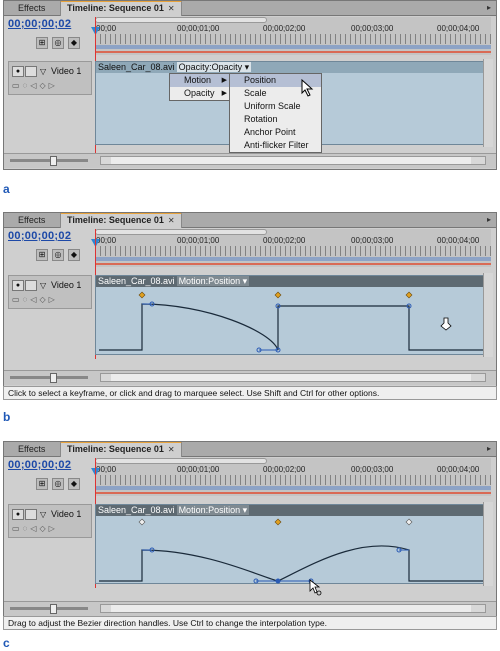 The image size is (500, 651). What do you see at coordinates (293, 327) in the screenshot?
I see `motion-graph-line` at bounding box center [293, 327].